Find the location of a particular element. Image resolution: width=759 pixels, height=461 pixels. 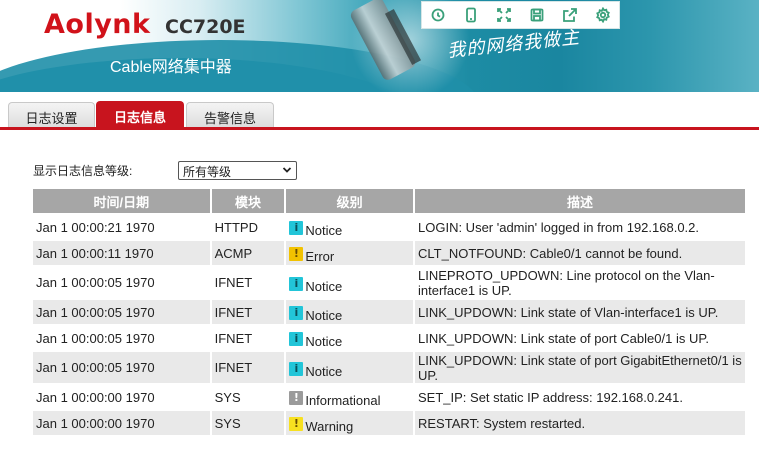

cell-level: ! Error is located at coordinates (349, 252).